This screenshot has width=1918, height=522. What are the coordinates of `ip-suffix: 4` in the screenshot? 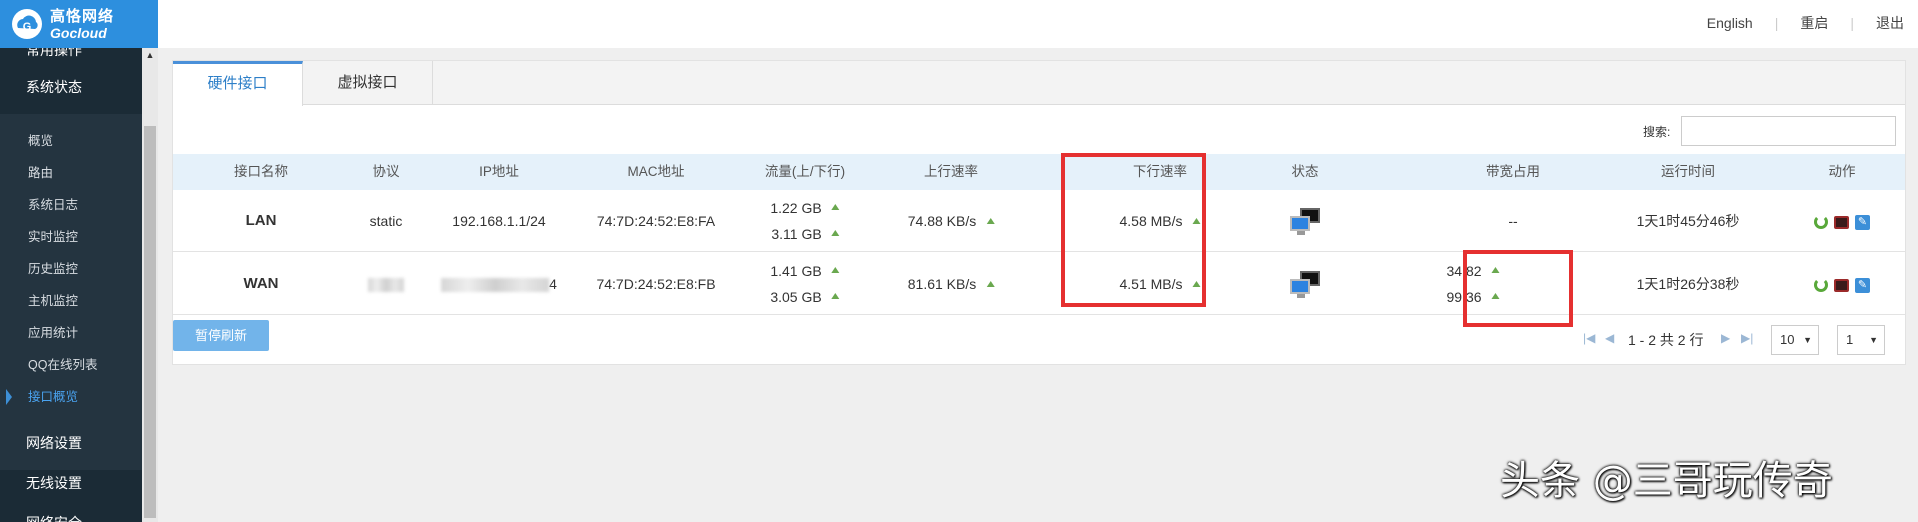 It's located at (553, 284).